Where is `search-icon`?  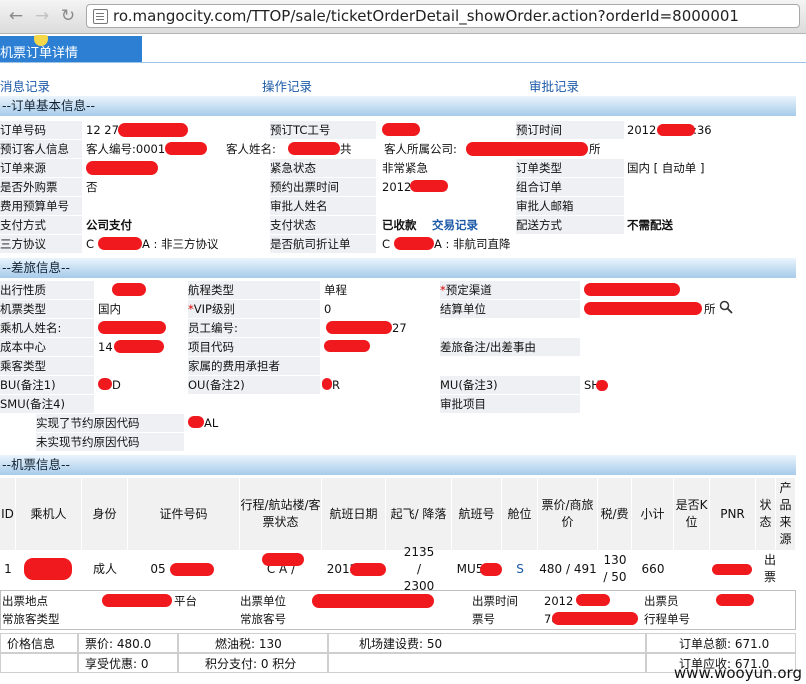 search-icon is located at coordinates (726, 307).